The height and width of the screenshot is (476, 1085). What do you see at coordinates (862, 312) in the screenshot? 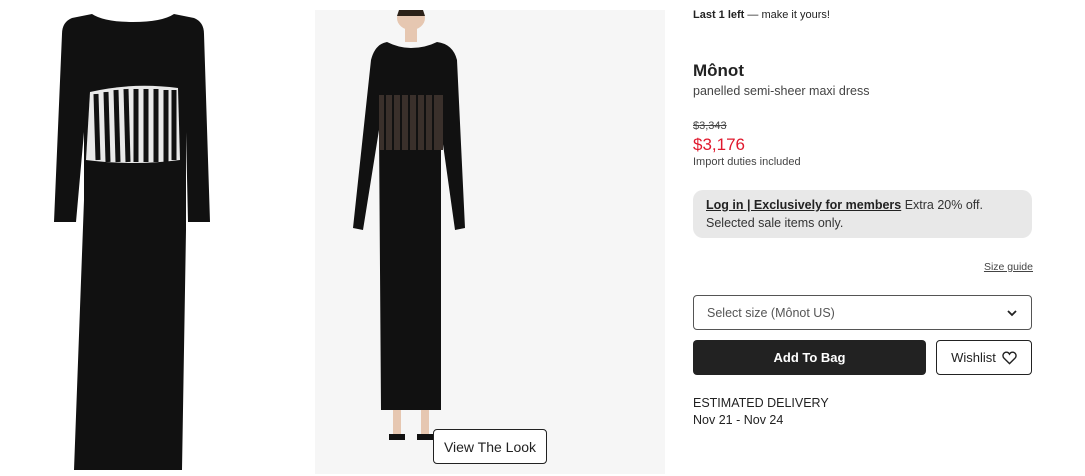
I see `size-select-dropdown: Select size (Mônot US)` at bounding box center [862, 312].